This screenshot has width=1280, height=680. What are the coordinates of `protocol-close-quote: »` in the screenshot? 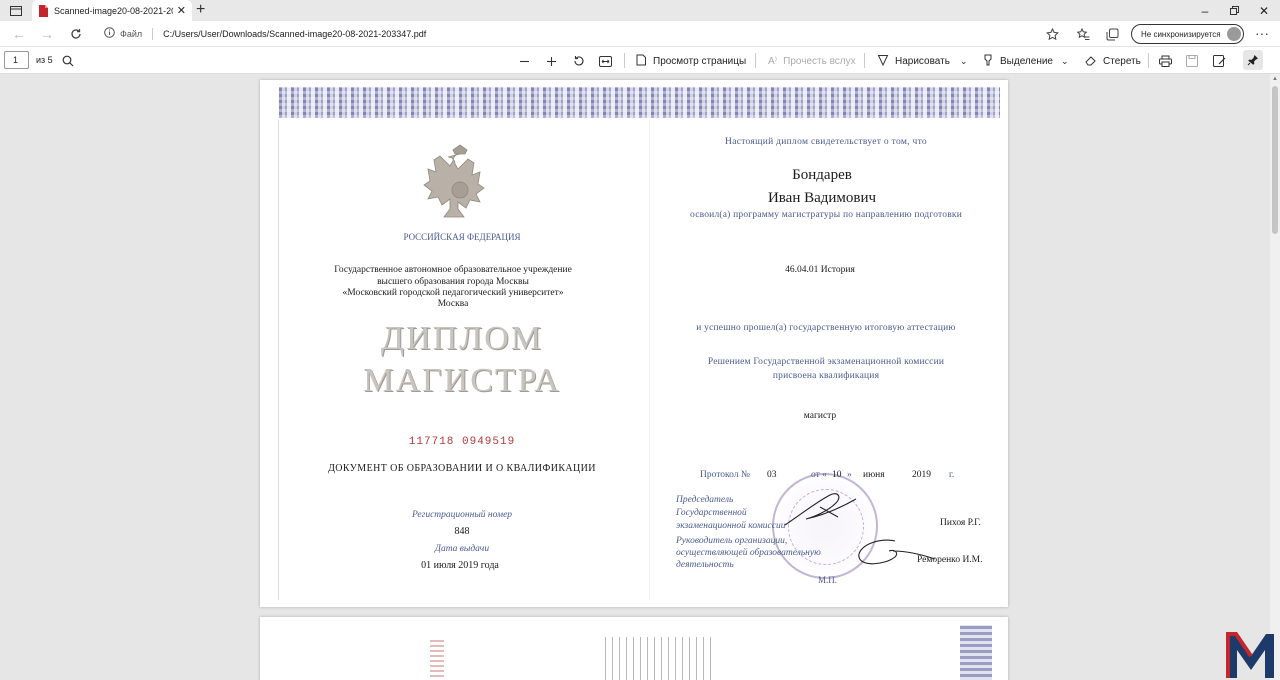 It's located at (849, 475).